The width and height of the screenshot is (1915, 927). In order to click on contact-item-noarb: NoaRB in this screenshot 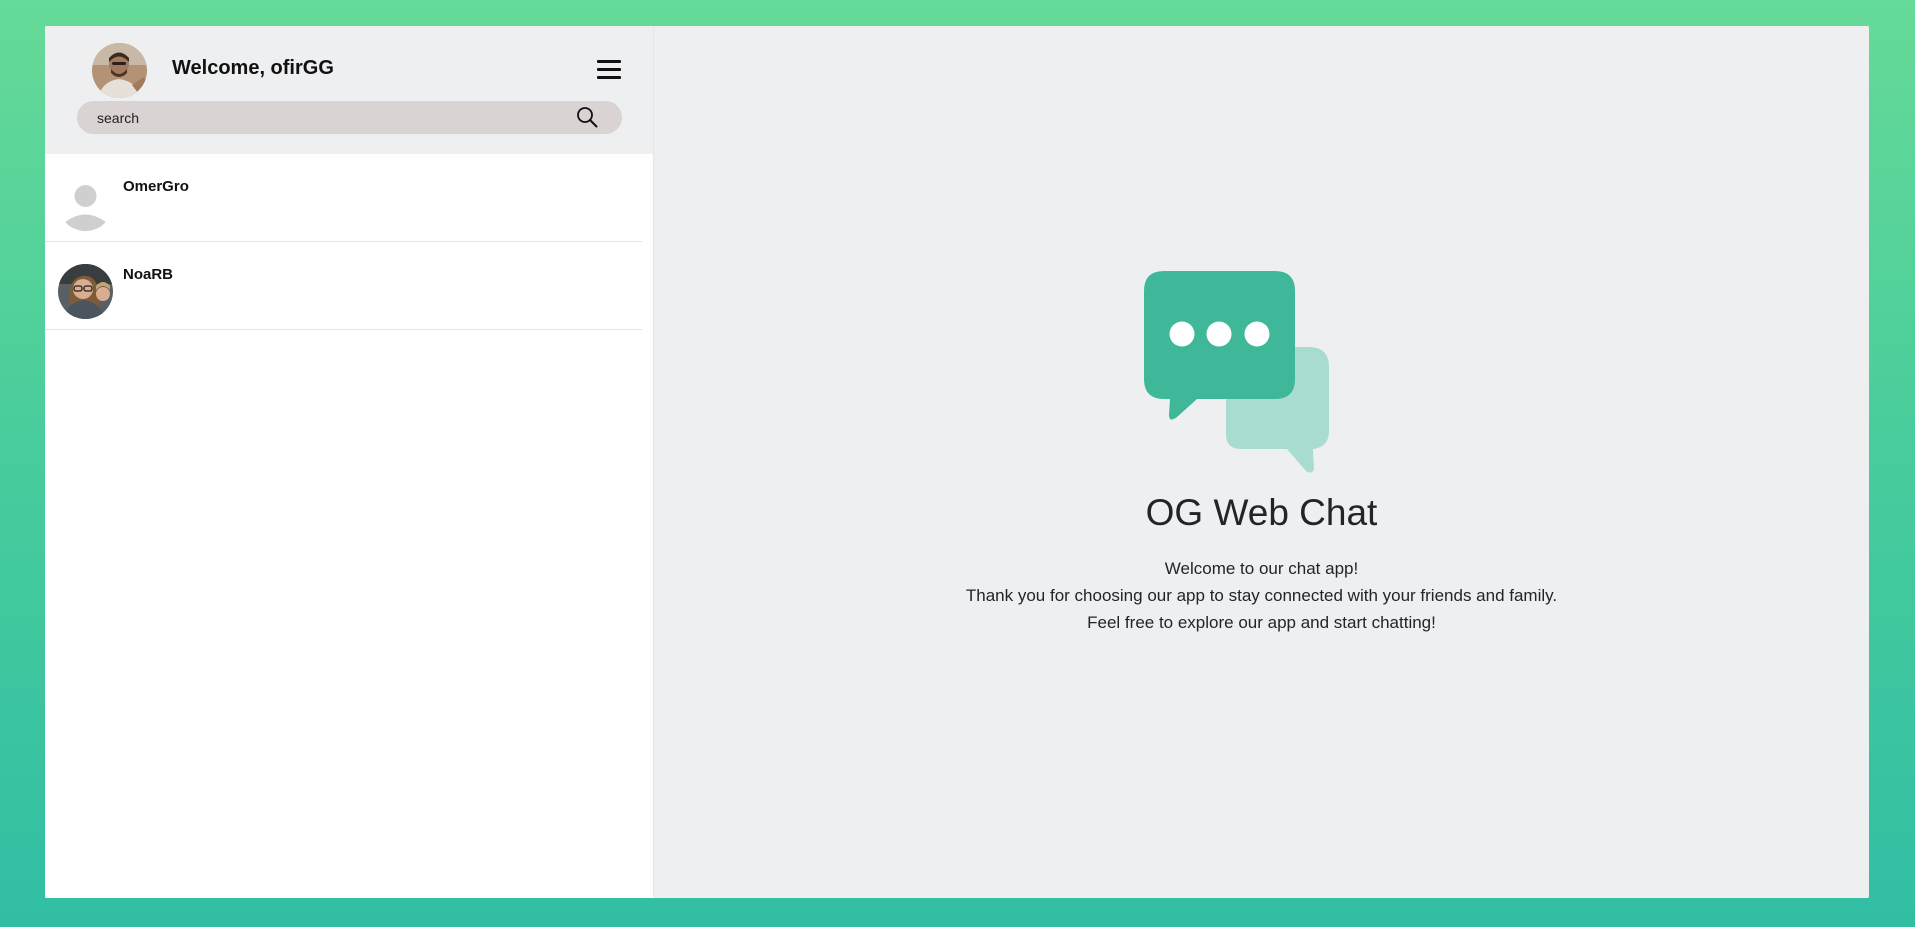, I will do `click(343, 286)`.